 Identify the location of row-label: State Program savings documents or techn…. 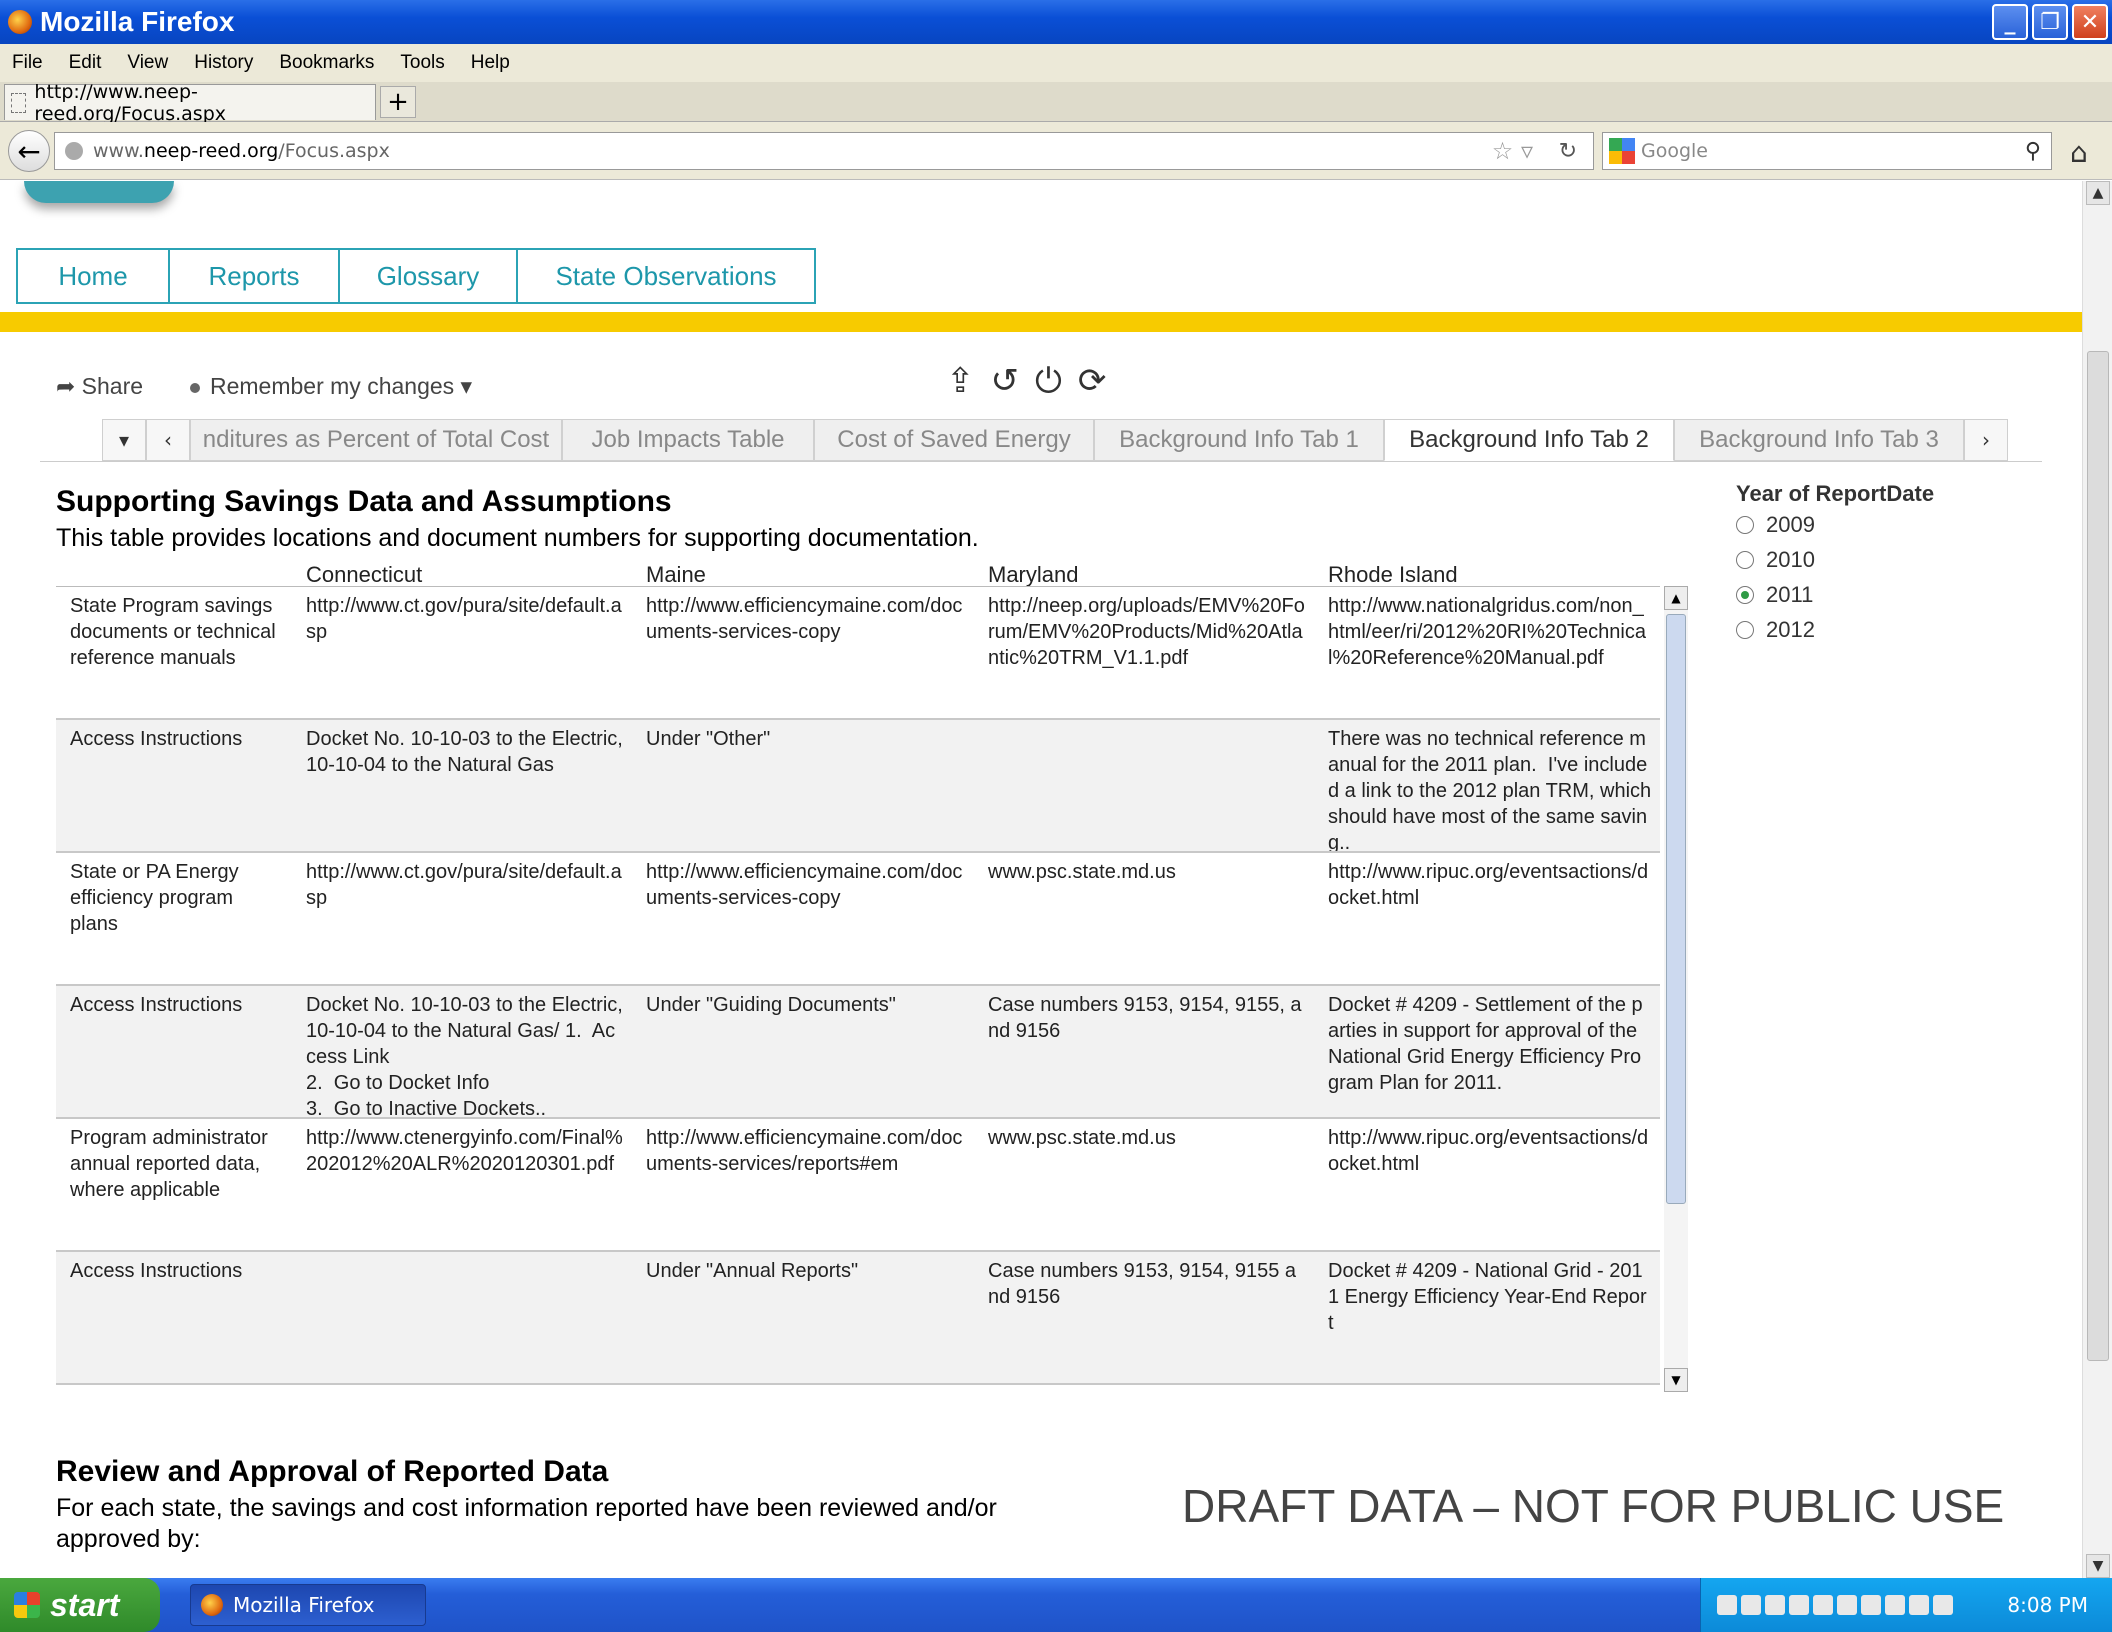
(176, 632).